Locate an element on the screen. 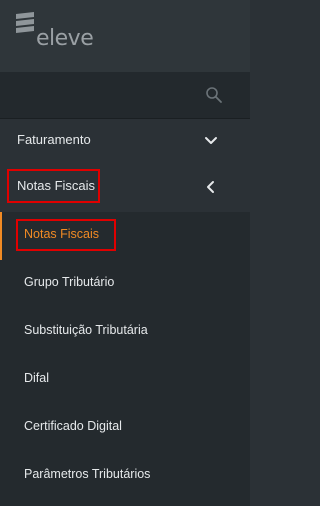  submenu-item-label: Certificado Digital is located at coordinates (73, 426).